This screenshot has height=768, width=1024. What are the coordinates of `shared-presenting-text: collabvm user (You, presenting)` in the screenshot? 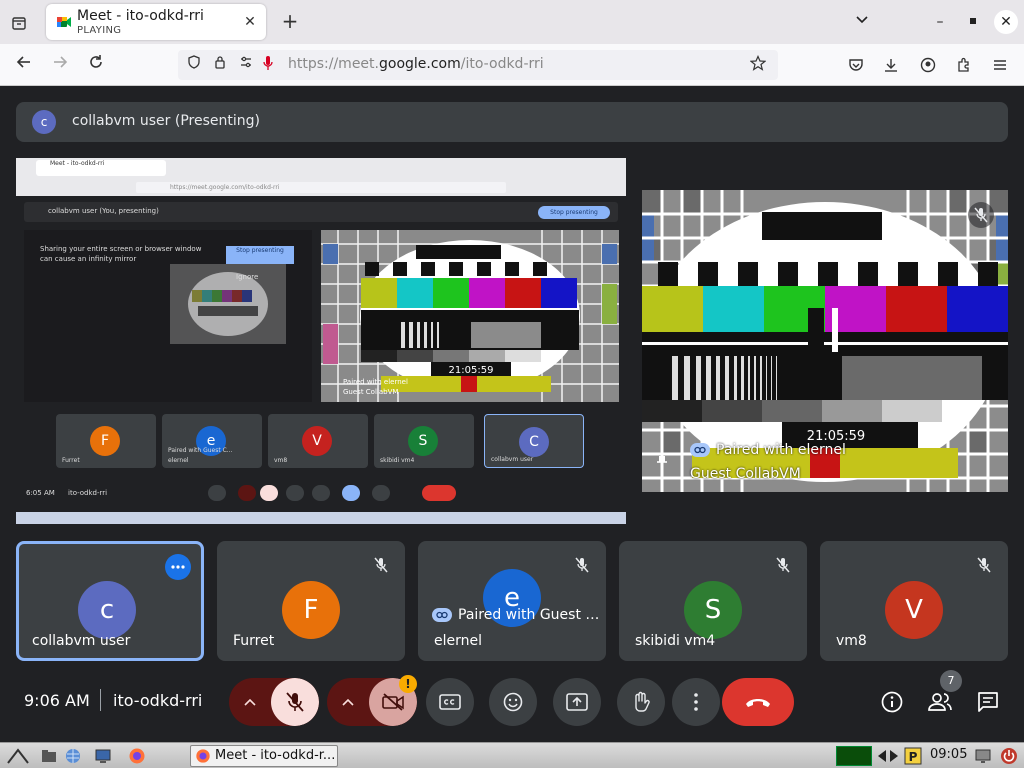 It's located at (103, 211).